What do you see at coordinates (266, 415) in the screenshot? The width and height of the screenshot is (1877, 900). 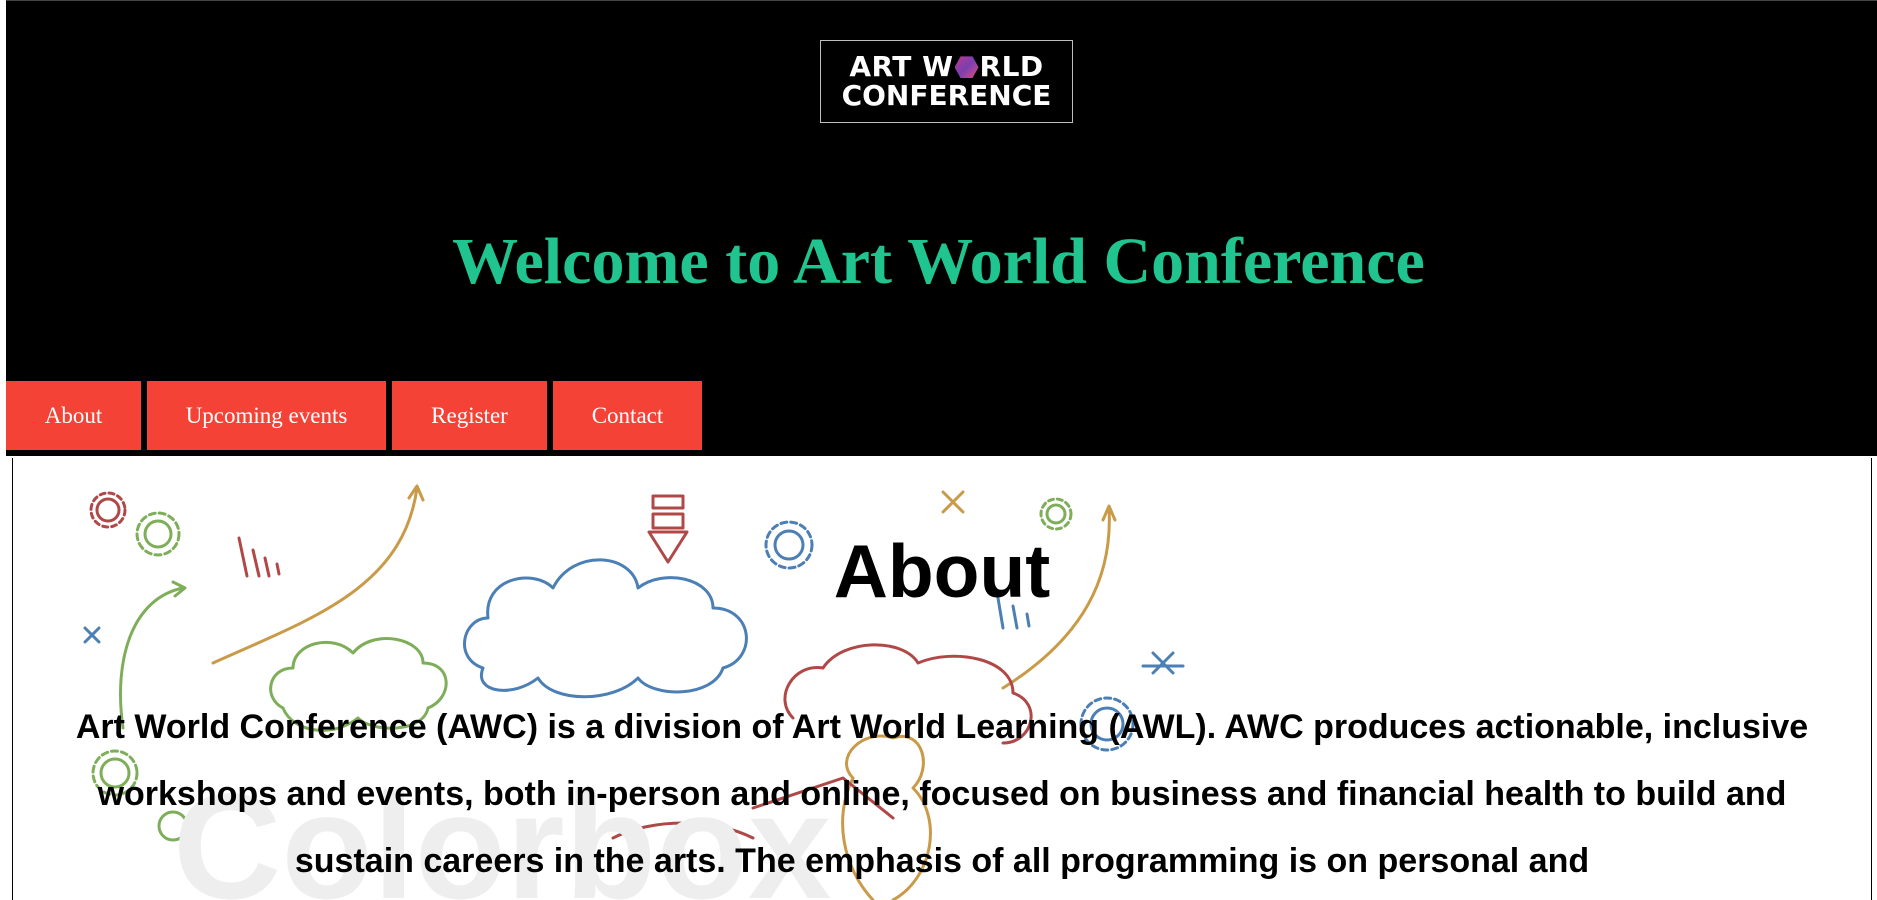 I see `nav-upcoming-events: Upcoming events` at bounding box center [266, 415].